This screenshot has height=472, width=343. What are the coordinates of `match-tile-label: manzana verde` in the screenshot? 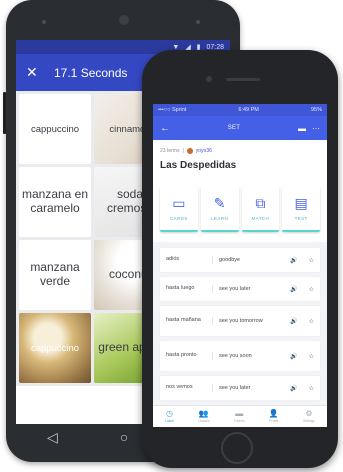 It's located at (55, 274).